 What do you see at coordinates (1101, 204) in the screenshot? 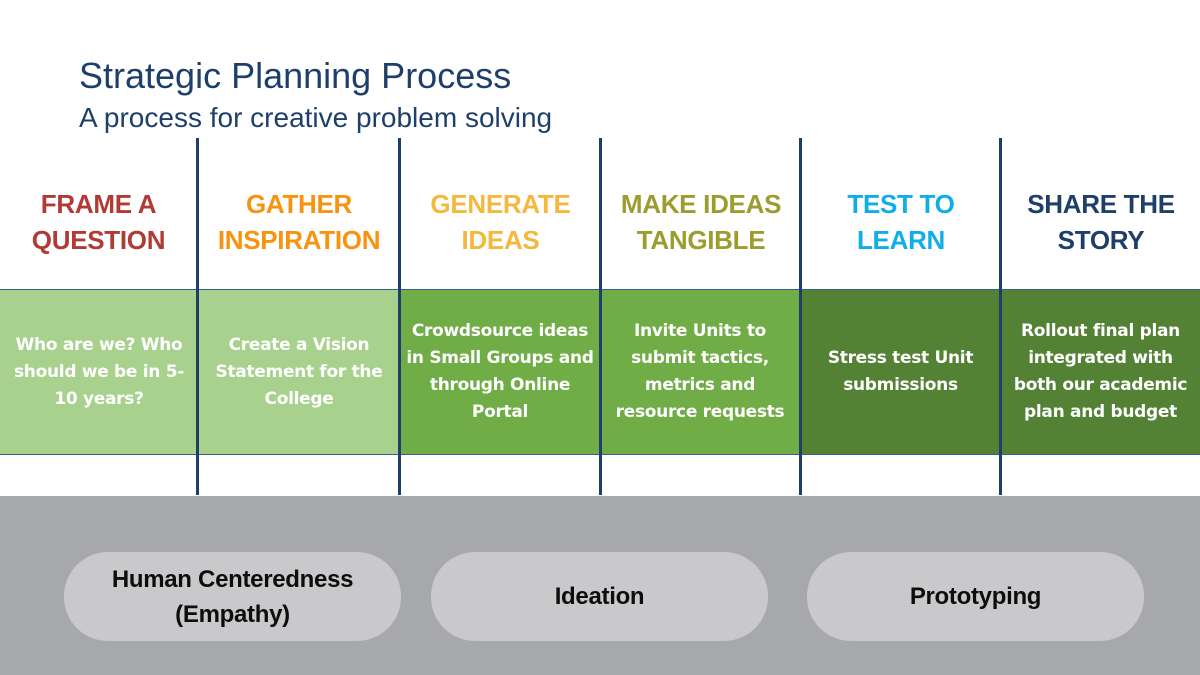
I see `stage-header-line1: SHARE THE` at bounding box center [1101, 204].